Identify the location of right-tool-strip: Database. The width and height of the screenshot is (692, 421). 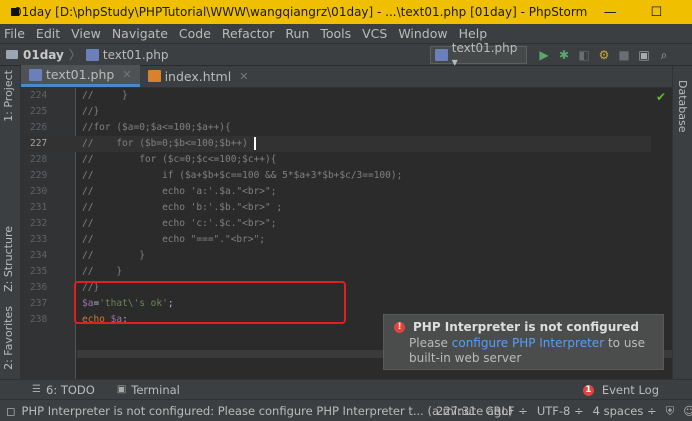
(682, 222).